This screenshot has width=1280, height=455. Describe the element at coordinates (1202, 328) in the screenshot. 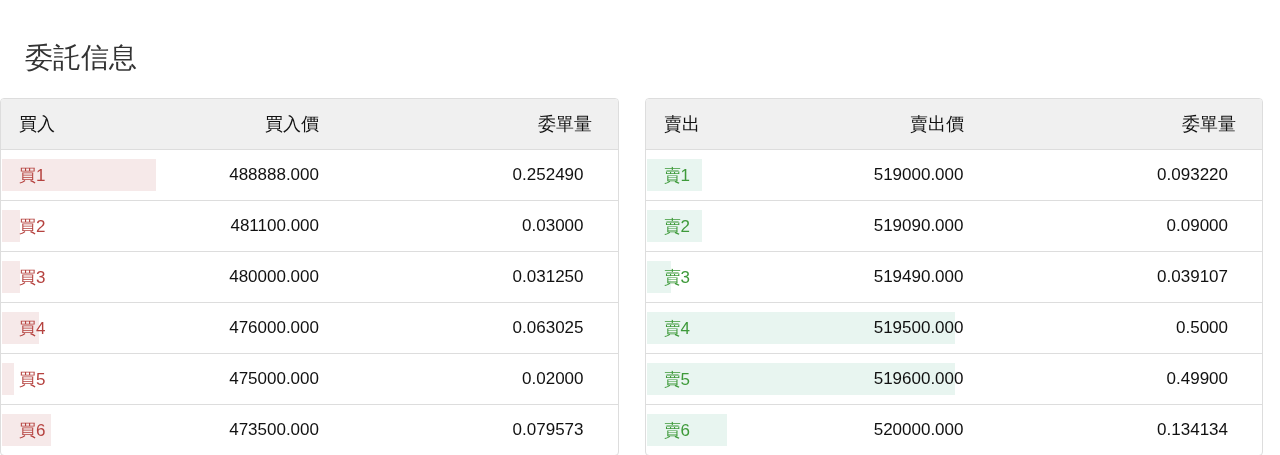

I see `amount-cell: 0.5000` at that location.